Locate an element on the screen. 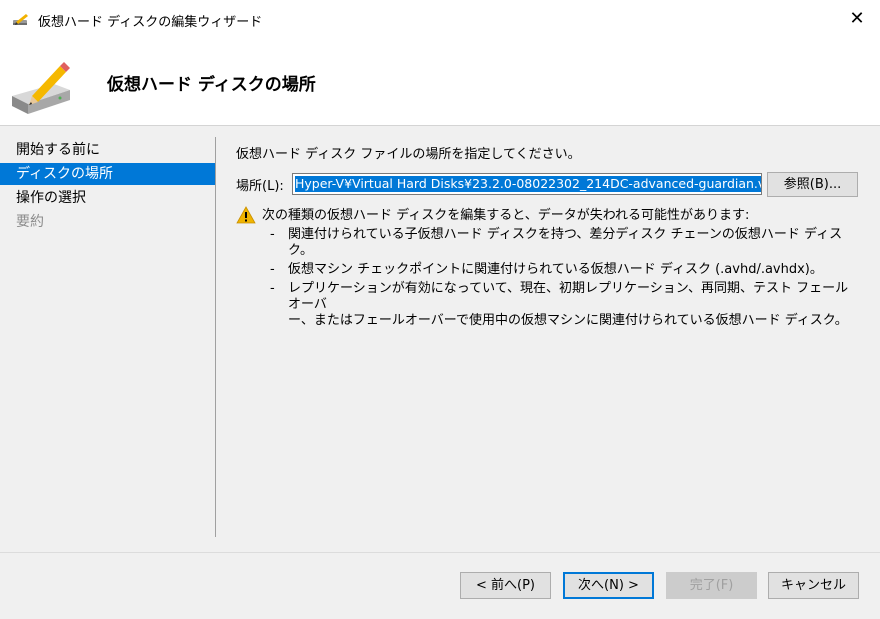  wizard-steps-sidebar: 開始する前に ディスクの場所 操作の選択 要約 is located at coordinates (107, 187).